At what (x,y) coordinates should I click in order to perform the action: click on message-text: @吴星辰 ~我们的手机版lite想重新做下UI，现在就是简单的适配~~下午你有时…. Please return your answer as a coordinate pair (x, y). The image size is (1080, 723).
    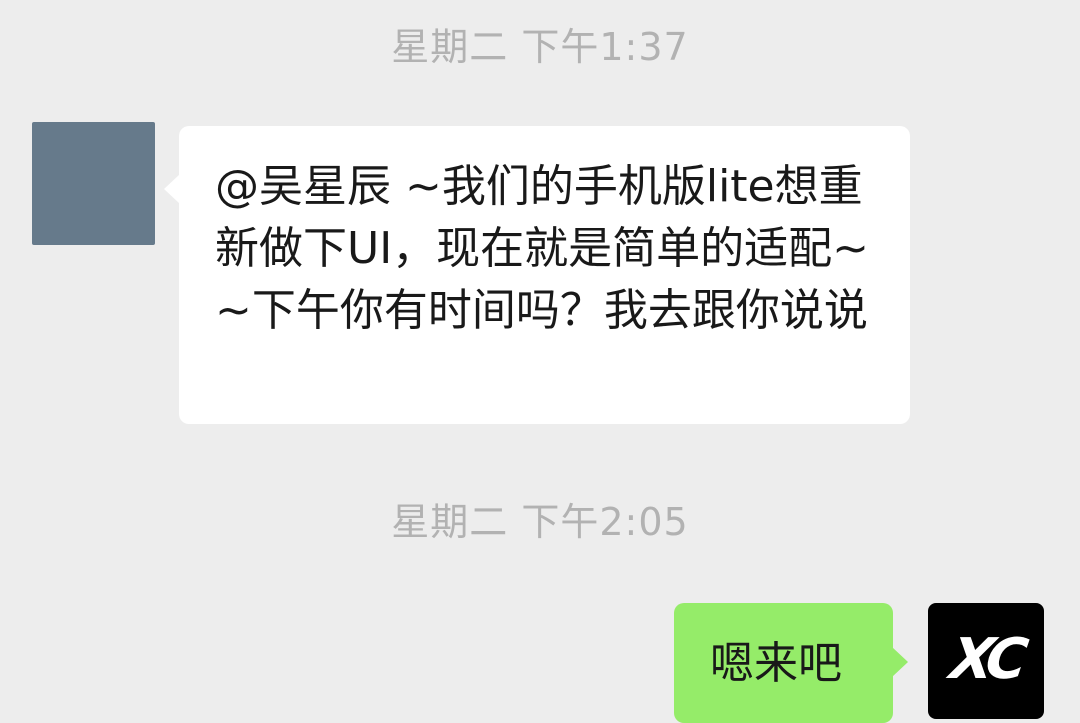
    Looking at the image, I should click on (542, 248).